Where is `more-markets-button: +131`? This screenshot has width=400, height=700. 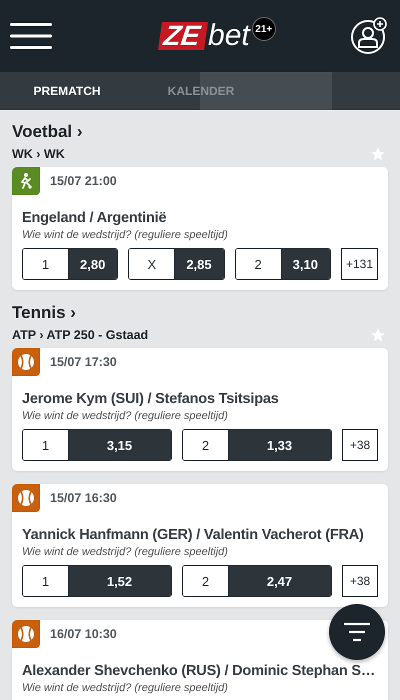
more-markets-button: +131 is located at coordinates (359, 264).